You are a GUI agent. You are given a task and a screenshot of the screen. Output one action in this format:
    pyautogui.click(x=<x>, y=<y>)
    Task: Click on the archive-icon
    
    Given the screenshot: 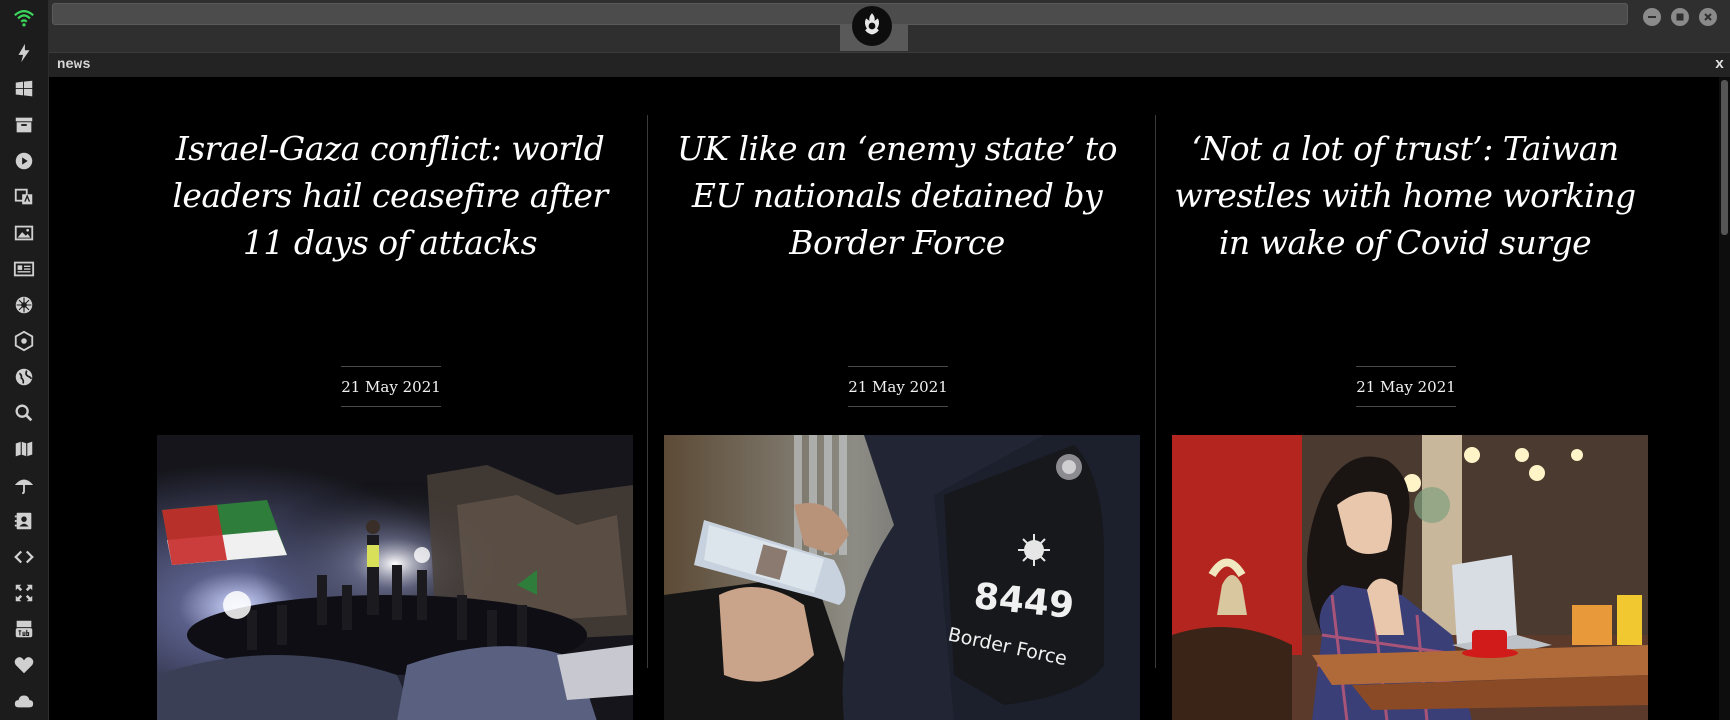 What is the action you would take?
    pyautogui.click(x=24, y=125)
    